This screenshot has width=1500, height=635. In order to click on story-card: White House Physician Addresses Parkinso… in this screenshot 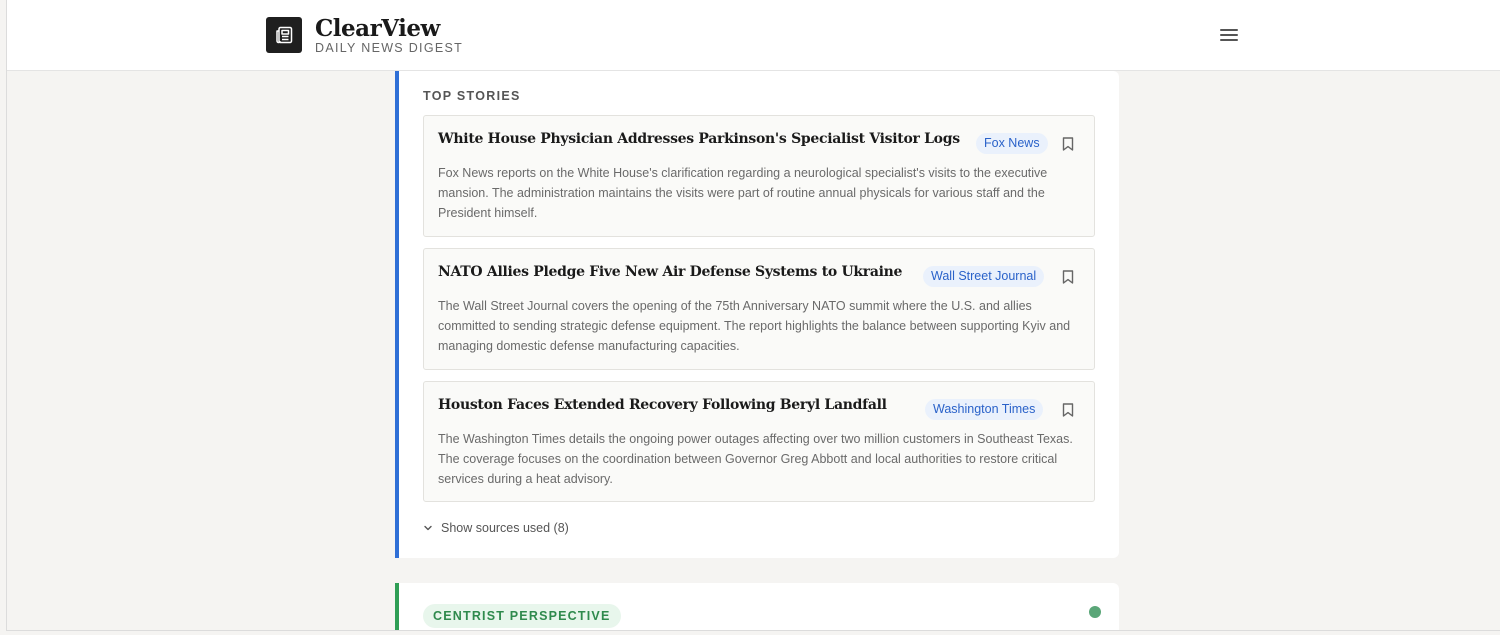, I will do `click(759, 176)`.